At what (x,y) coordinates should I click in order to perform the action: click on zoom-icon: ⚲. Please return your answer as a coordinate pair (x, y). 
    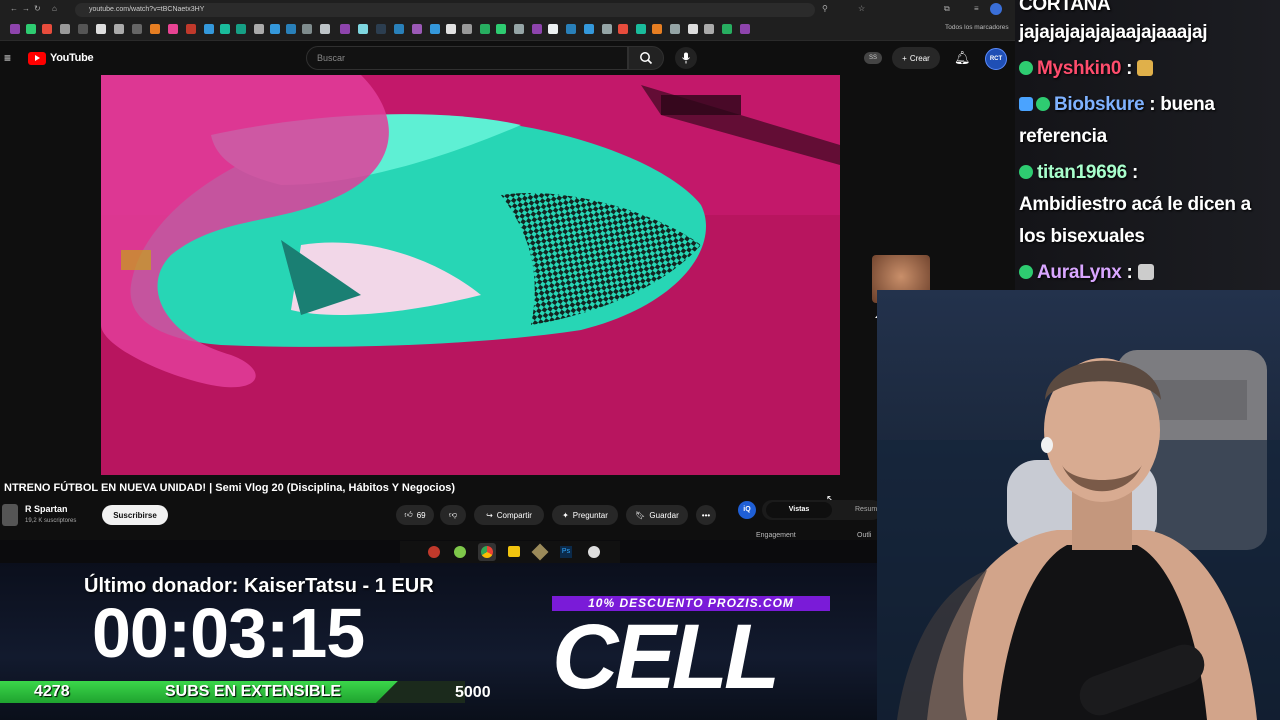
    Looking at the image, I should click on (825, 8).